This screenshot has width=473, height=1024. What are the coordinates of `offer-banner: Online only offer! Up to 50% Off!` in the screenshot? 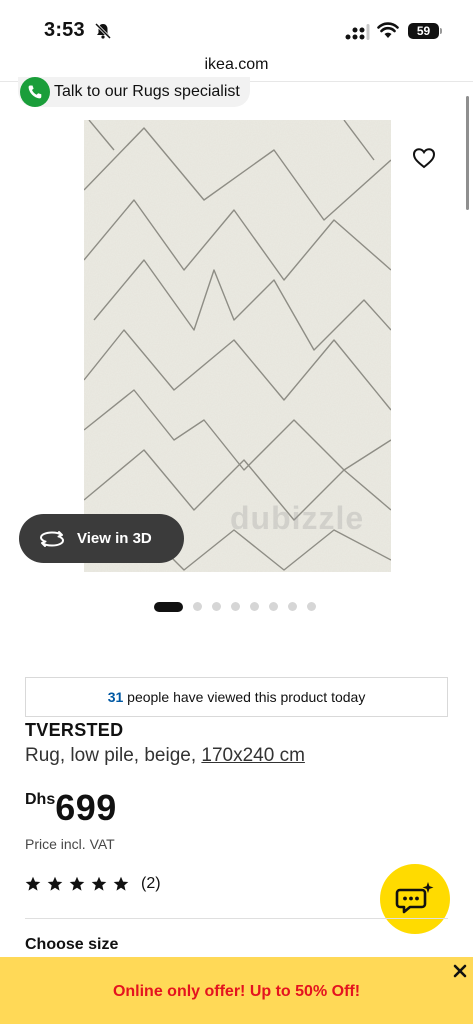 It's located at (236, 990).